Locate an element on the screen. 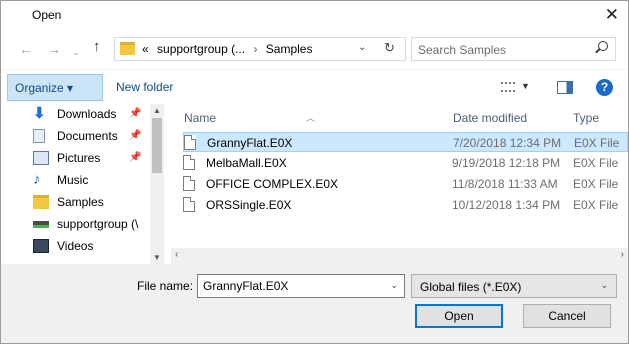 The image size is (629, 344). sidebar-item-label: Downloads is located at coordinates (87, 114).